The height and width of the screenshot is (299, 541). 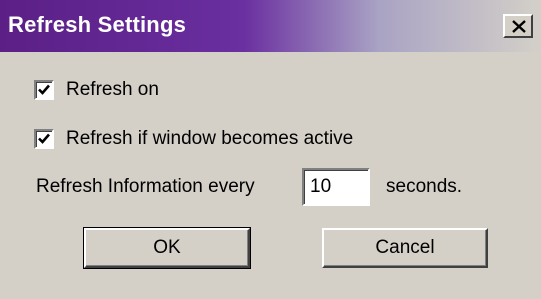 I want to click on close-icon, so click(x=519, y=26).